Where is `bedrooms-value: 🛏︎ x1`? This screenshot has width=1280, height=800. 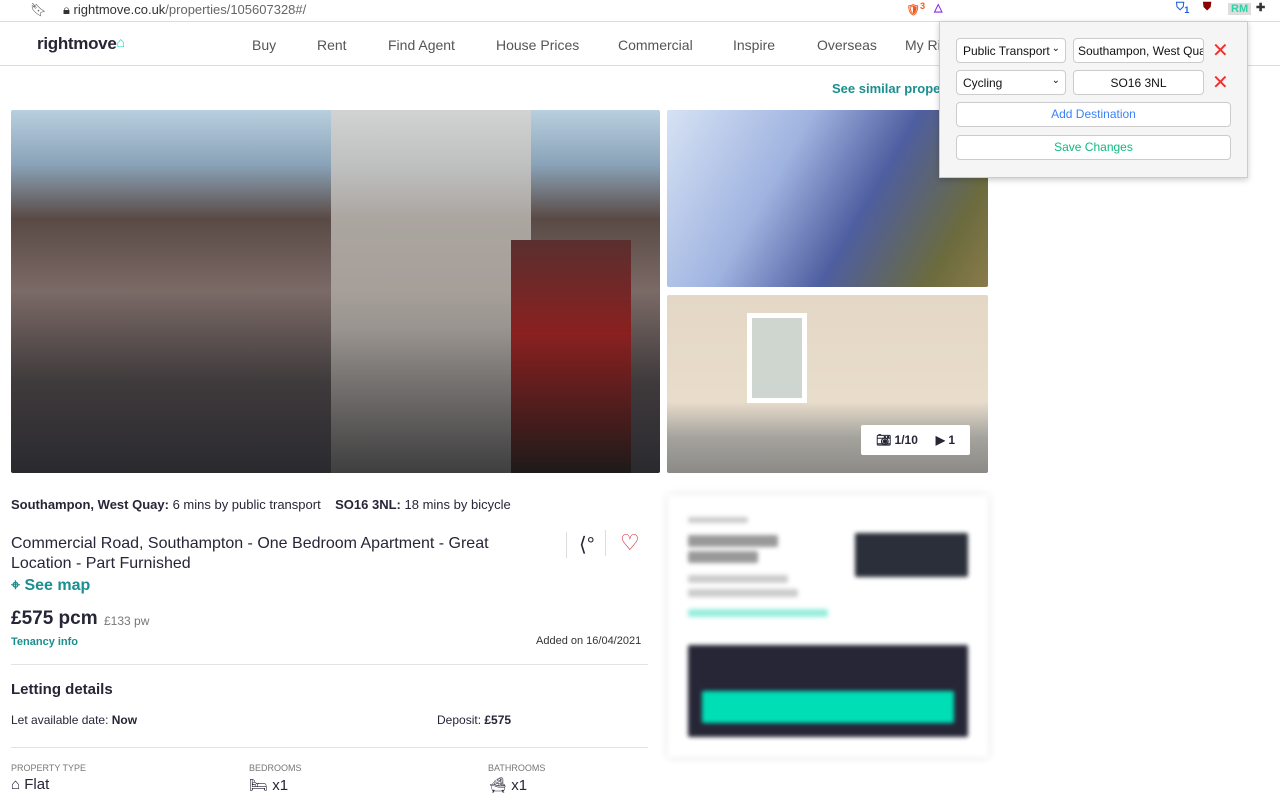 bedrooms-value: 🛏︎ x1 is located at coordinates (268, 785).